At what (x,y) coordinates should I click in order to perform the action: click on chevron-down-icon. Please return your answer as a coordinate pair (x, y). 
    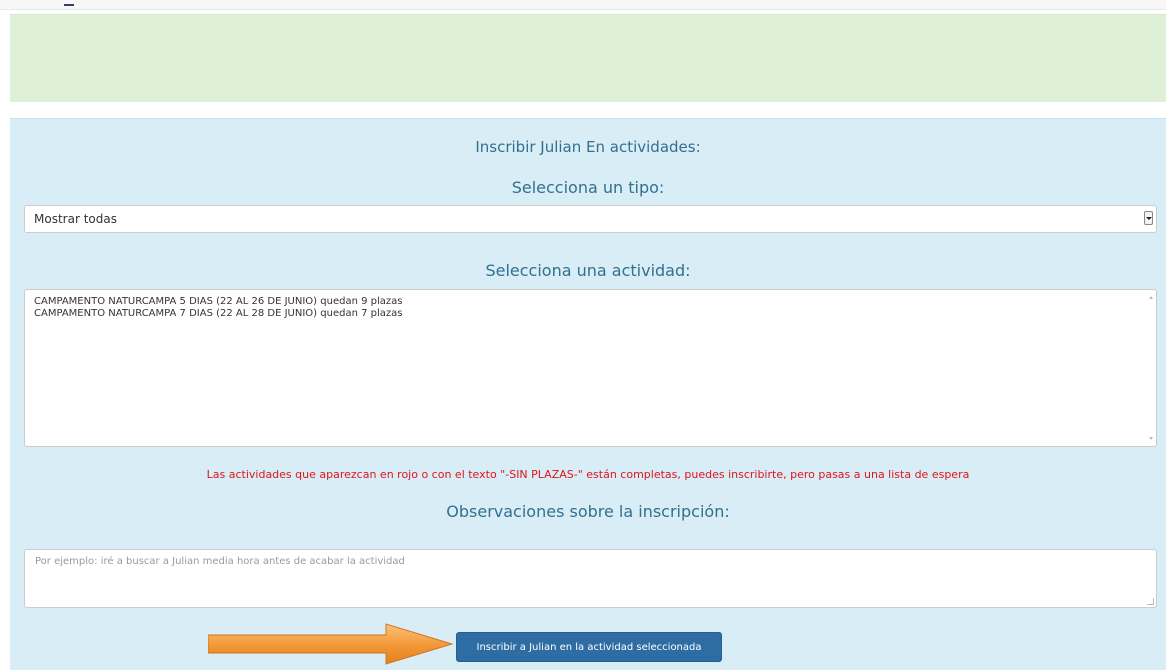
    Looking at the image, I should click on (1148, 218).